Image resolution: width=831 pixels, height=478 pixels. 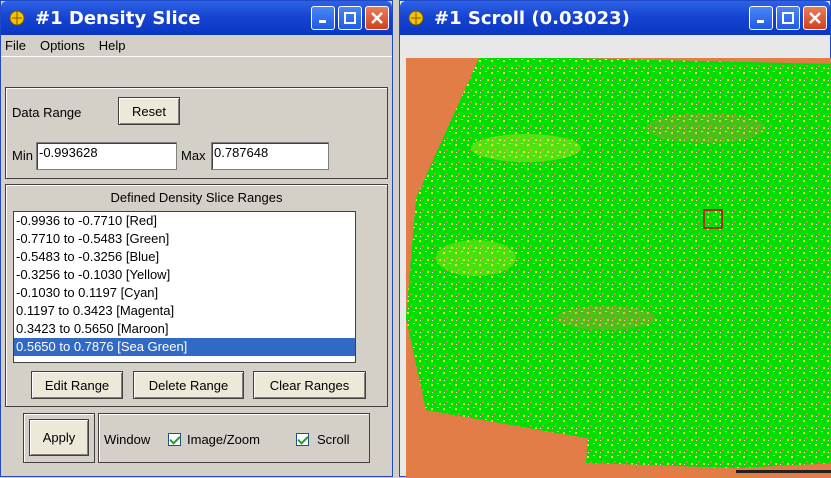 What do you see at coordinates (118, 18) in the screenshot?
I see `window-title: #1 Density Slice` at bounding box center [118, 18].